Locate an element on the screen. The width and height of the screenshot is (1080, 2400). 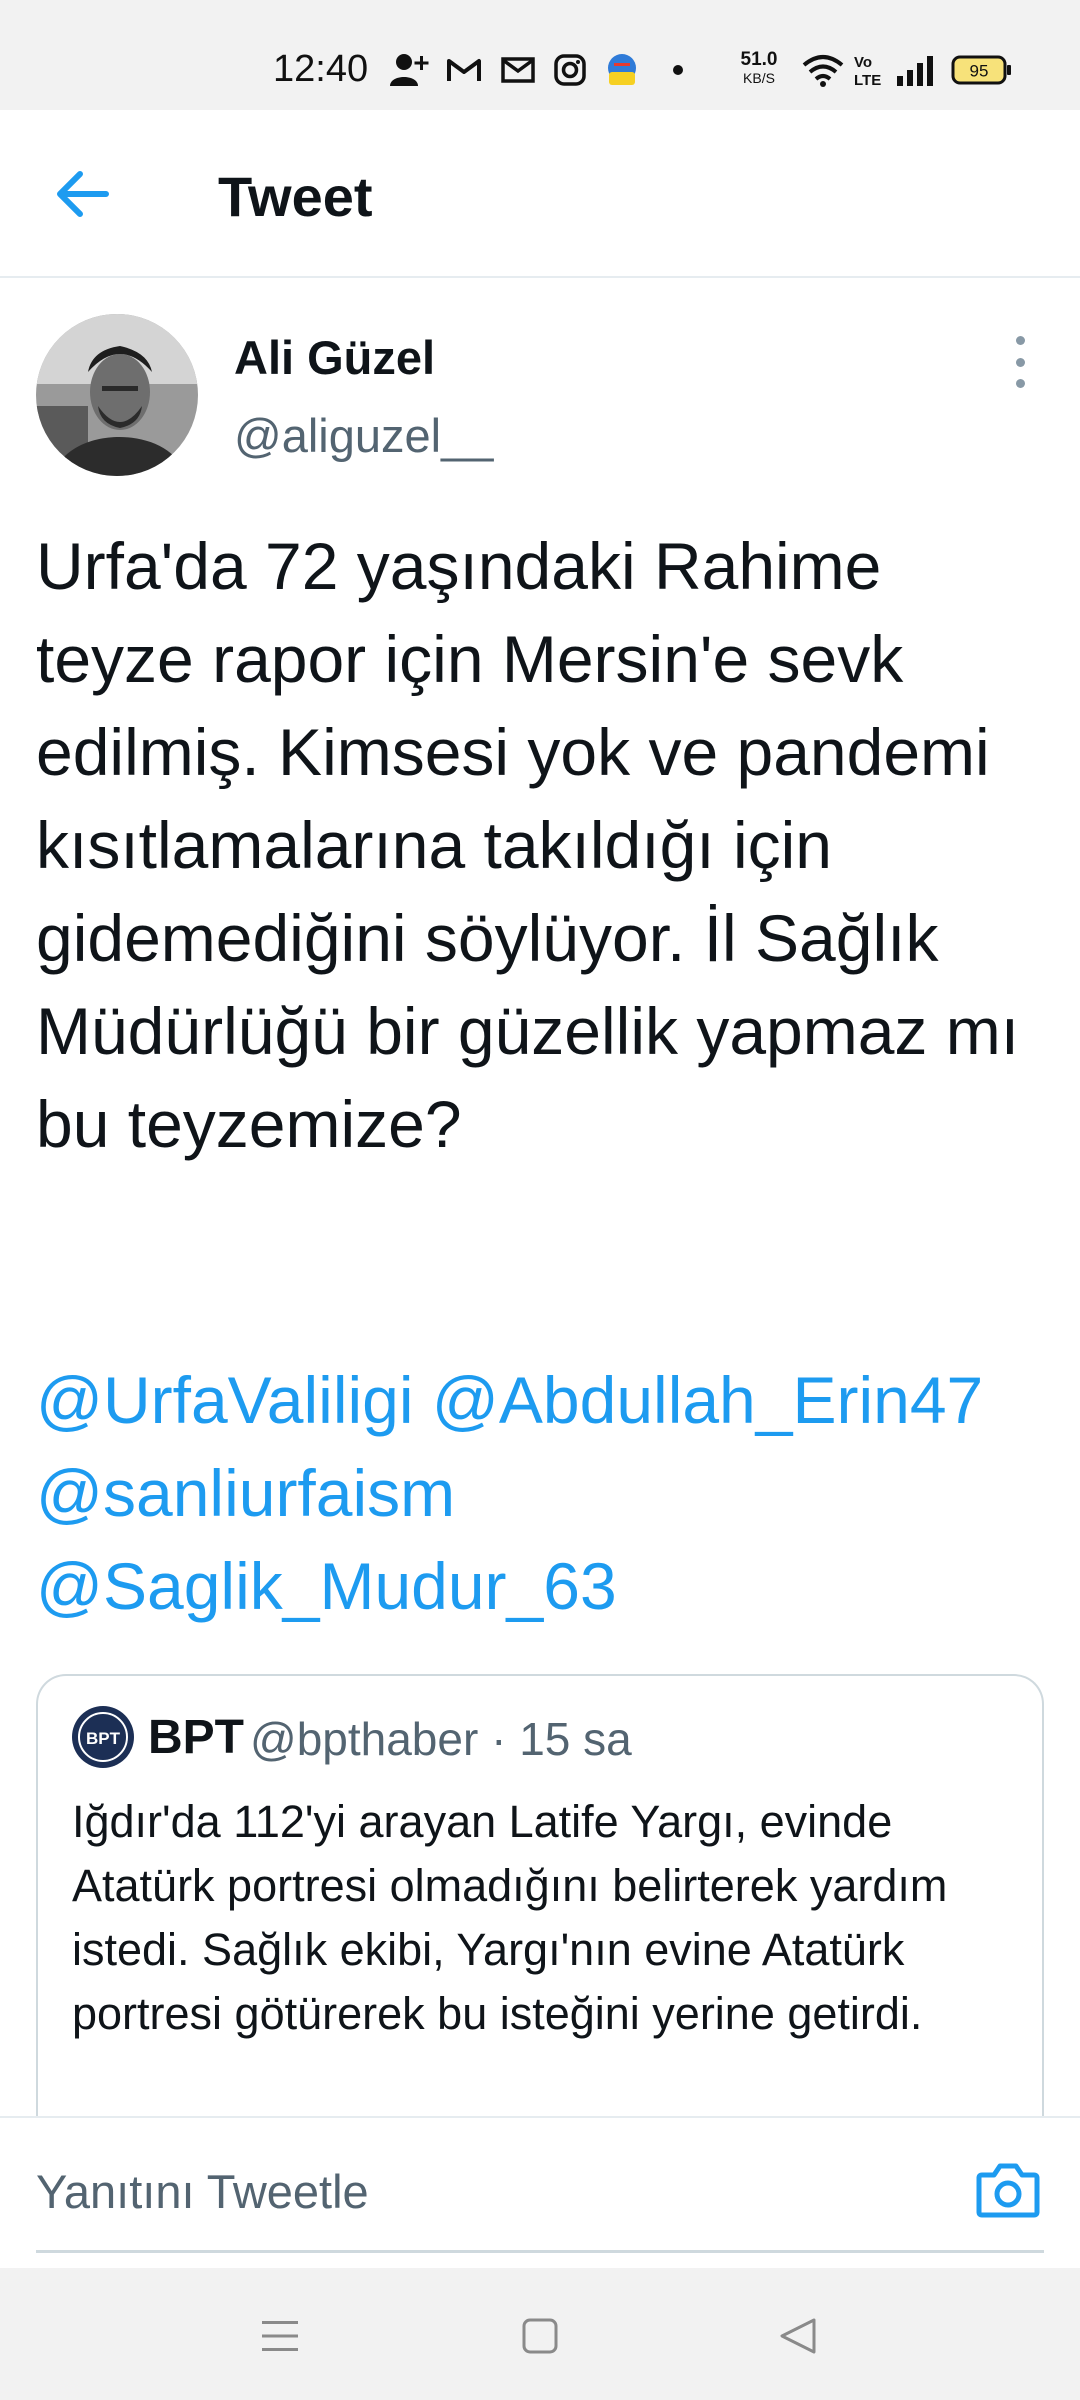
back-button is located at coordinates (82, 194).